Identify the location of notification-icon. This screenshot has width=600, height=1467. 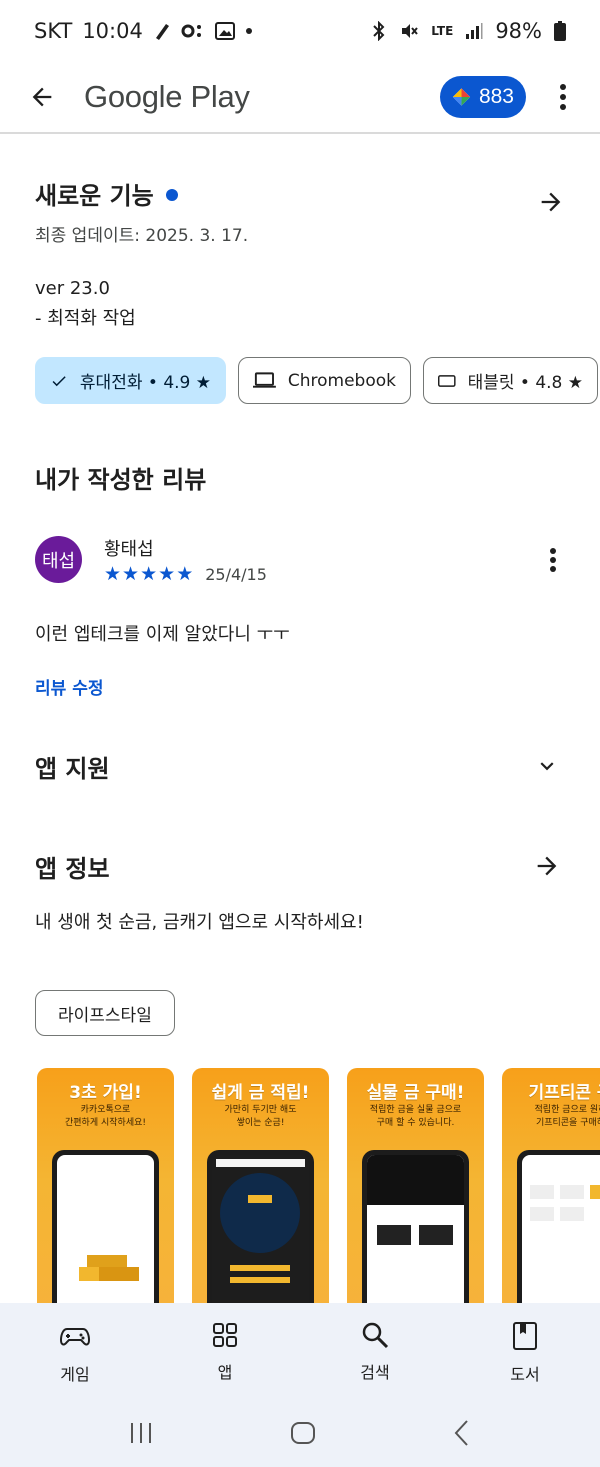
(162, 31).